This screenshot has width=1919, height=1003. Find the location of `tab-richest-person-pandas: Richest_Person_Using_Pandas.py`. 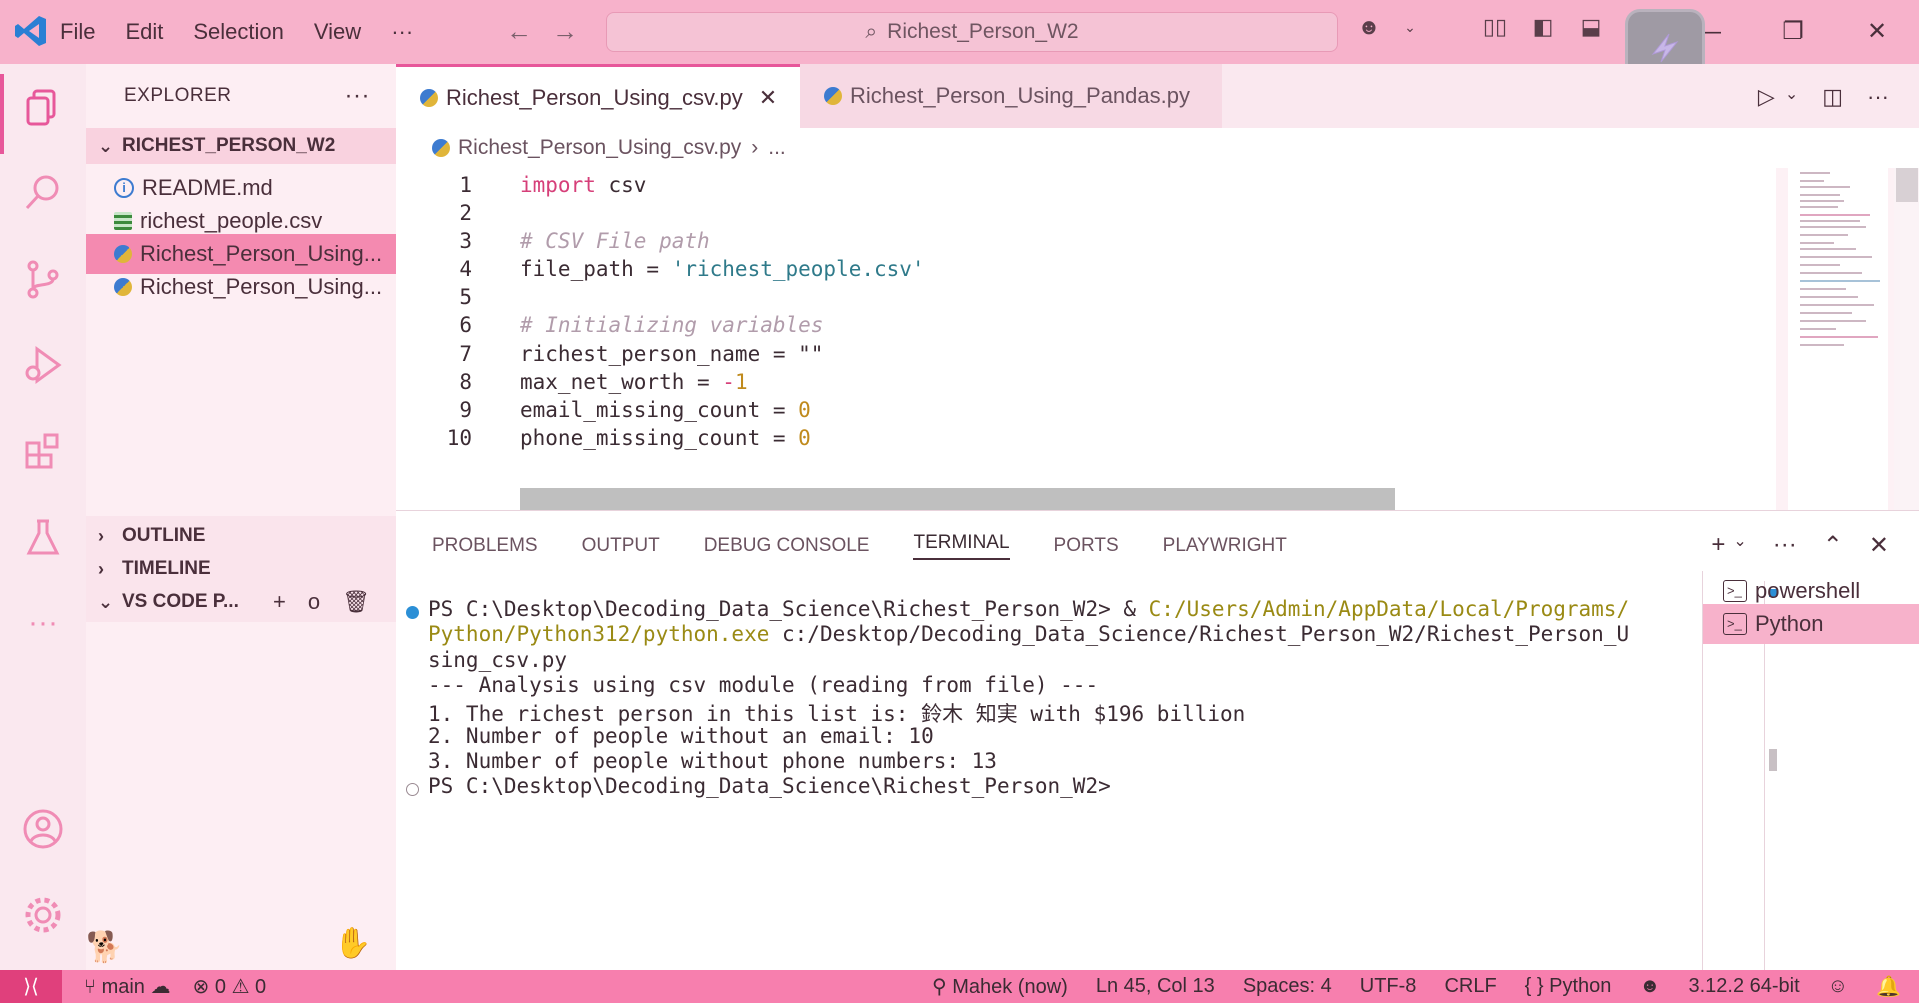

tab-richest-person-pandas: Richest_Person_Using_Pandas.py is located at coordinates (1011, 96).